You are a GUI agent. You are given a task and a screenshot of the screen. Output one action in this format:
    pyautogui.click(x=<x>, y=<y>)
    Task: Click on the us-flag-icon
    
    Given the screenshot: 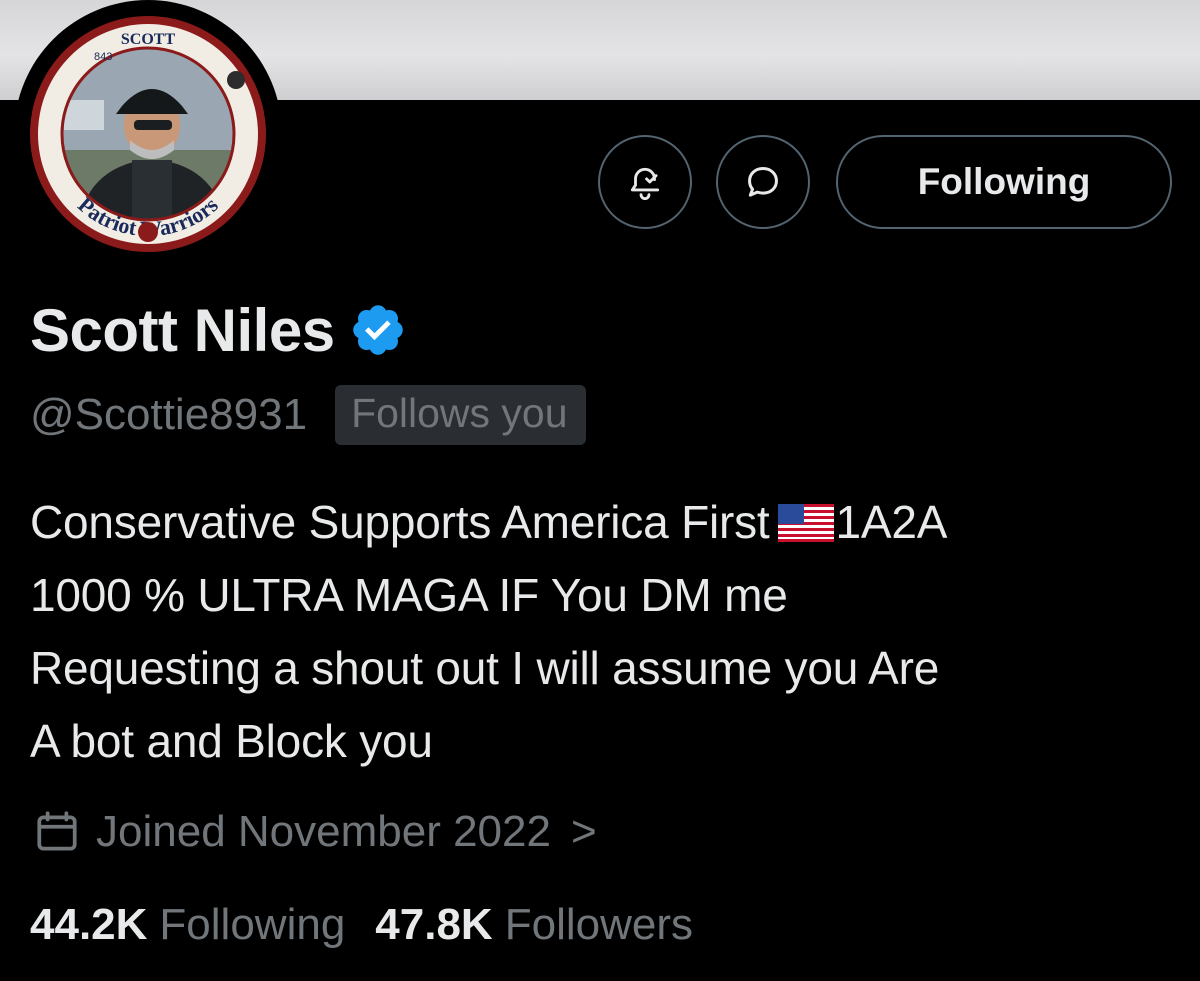 What is the action you would take?
    pyautogui.click(x=805, y=523)
    